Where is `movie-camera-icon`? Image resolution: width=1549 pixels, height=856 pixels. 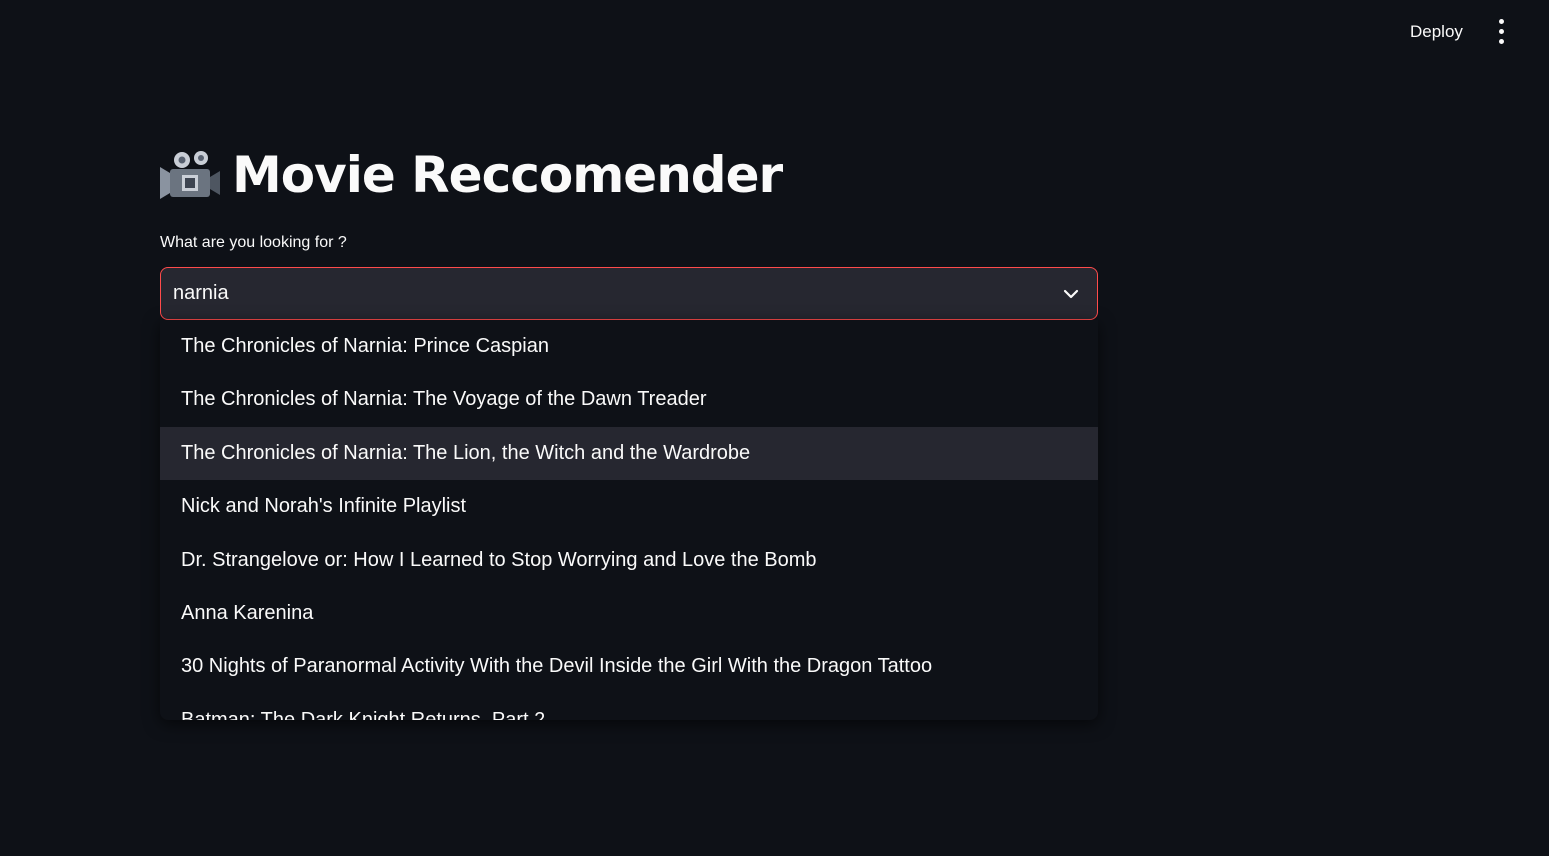
movie-camera-icon is located at coordinates (190, 175).